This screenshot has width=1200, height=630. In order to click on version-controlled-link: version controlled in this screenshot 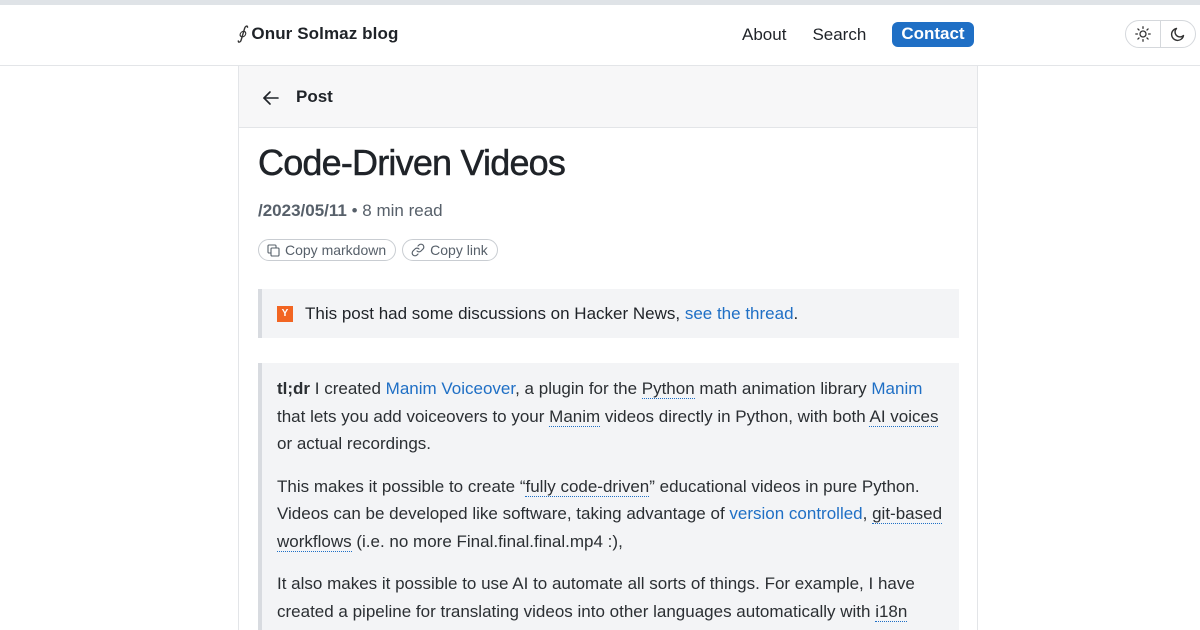, I will do `click(795, 513)`.